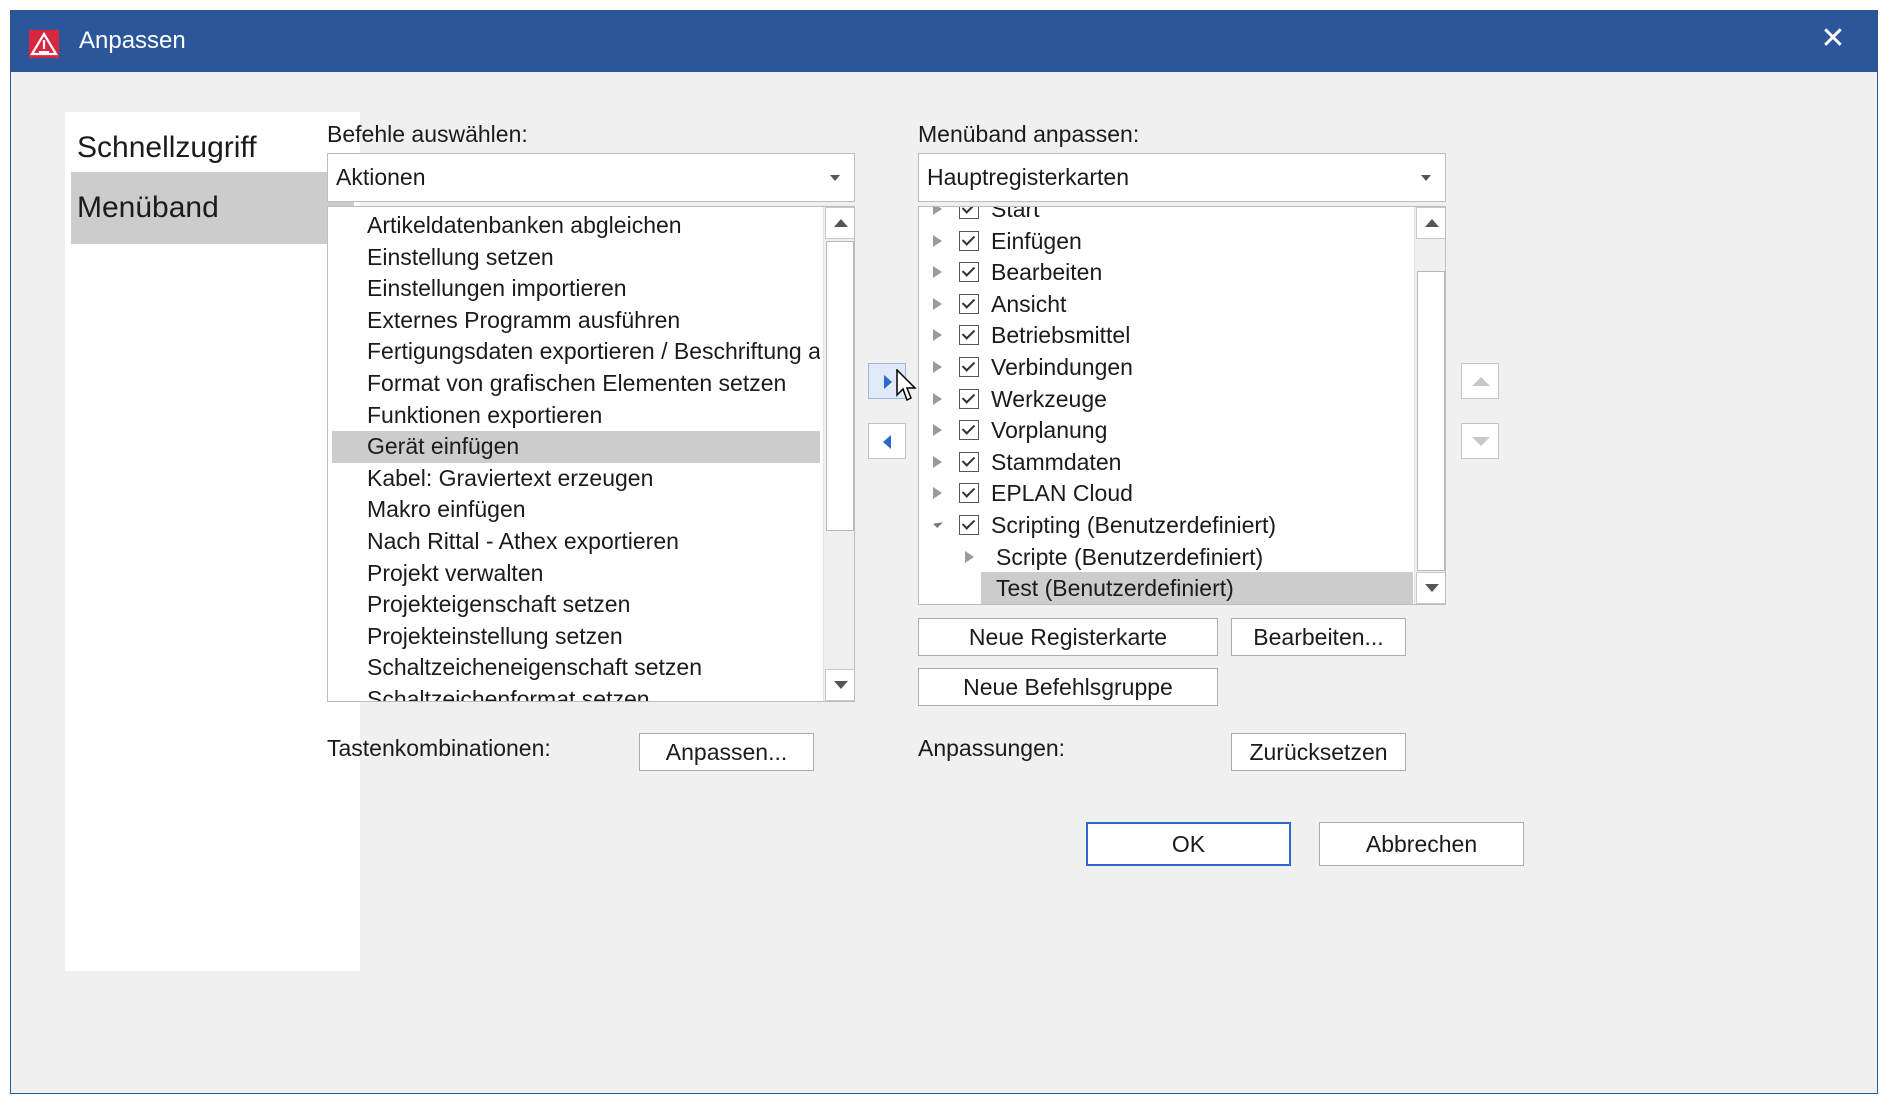 Image resolution: width=1884 pixels, height=1100 pixels. I want to click on command-list-item: Schaltzeichenformat setzen, so click(576, 692).